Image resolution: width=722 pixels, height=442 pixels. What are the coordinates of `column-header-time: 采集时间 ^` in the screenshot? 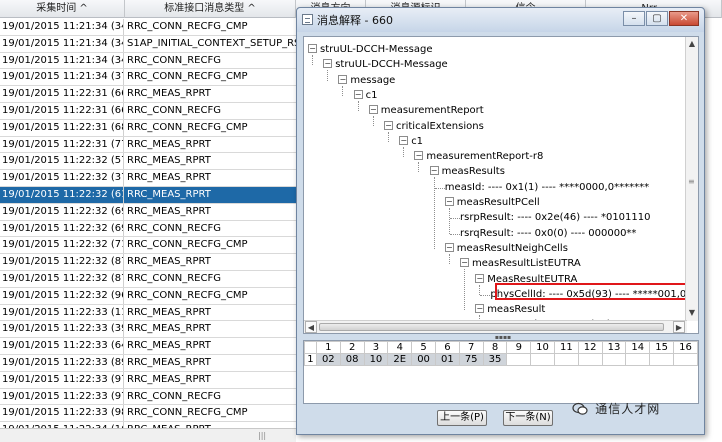 It's located at (62, 9).